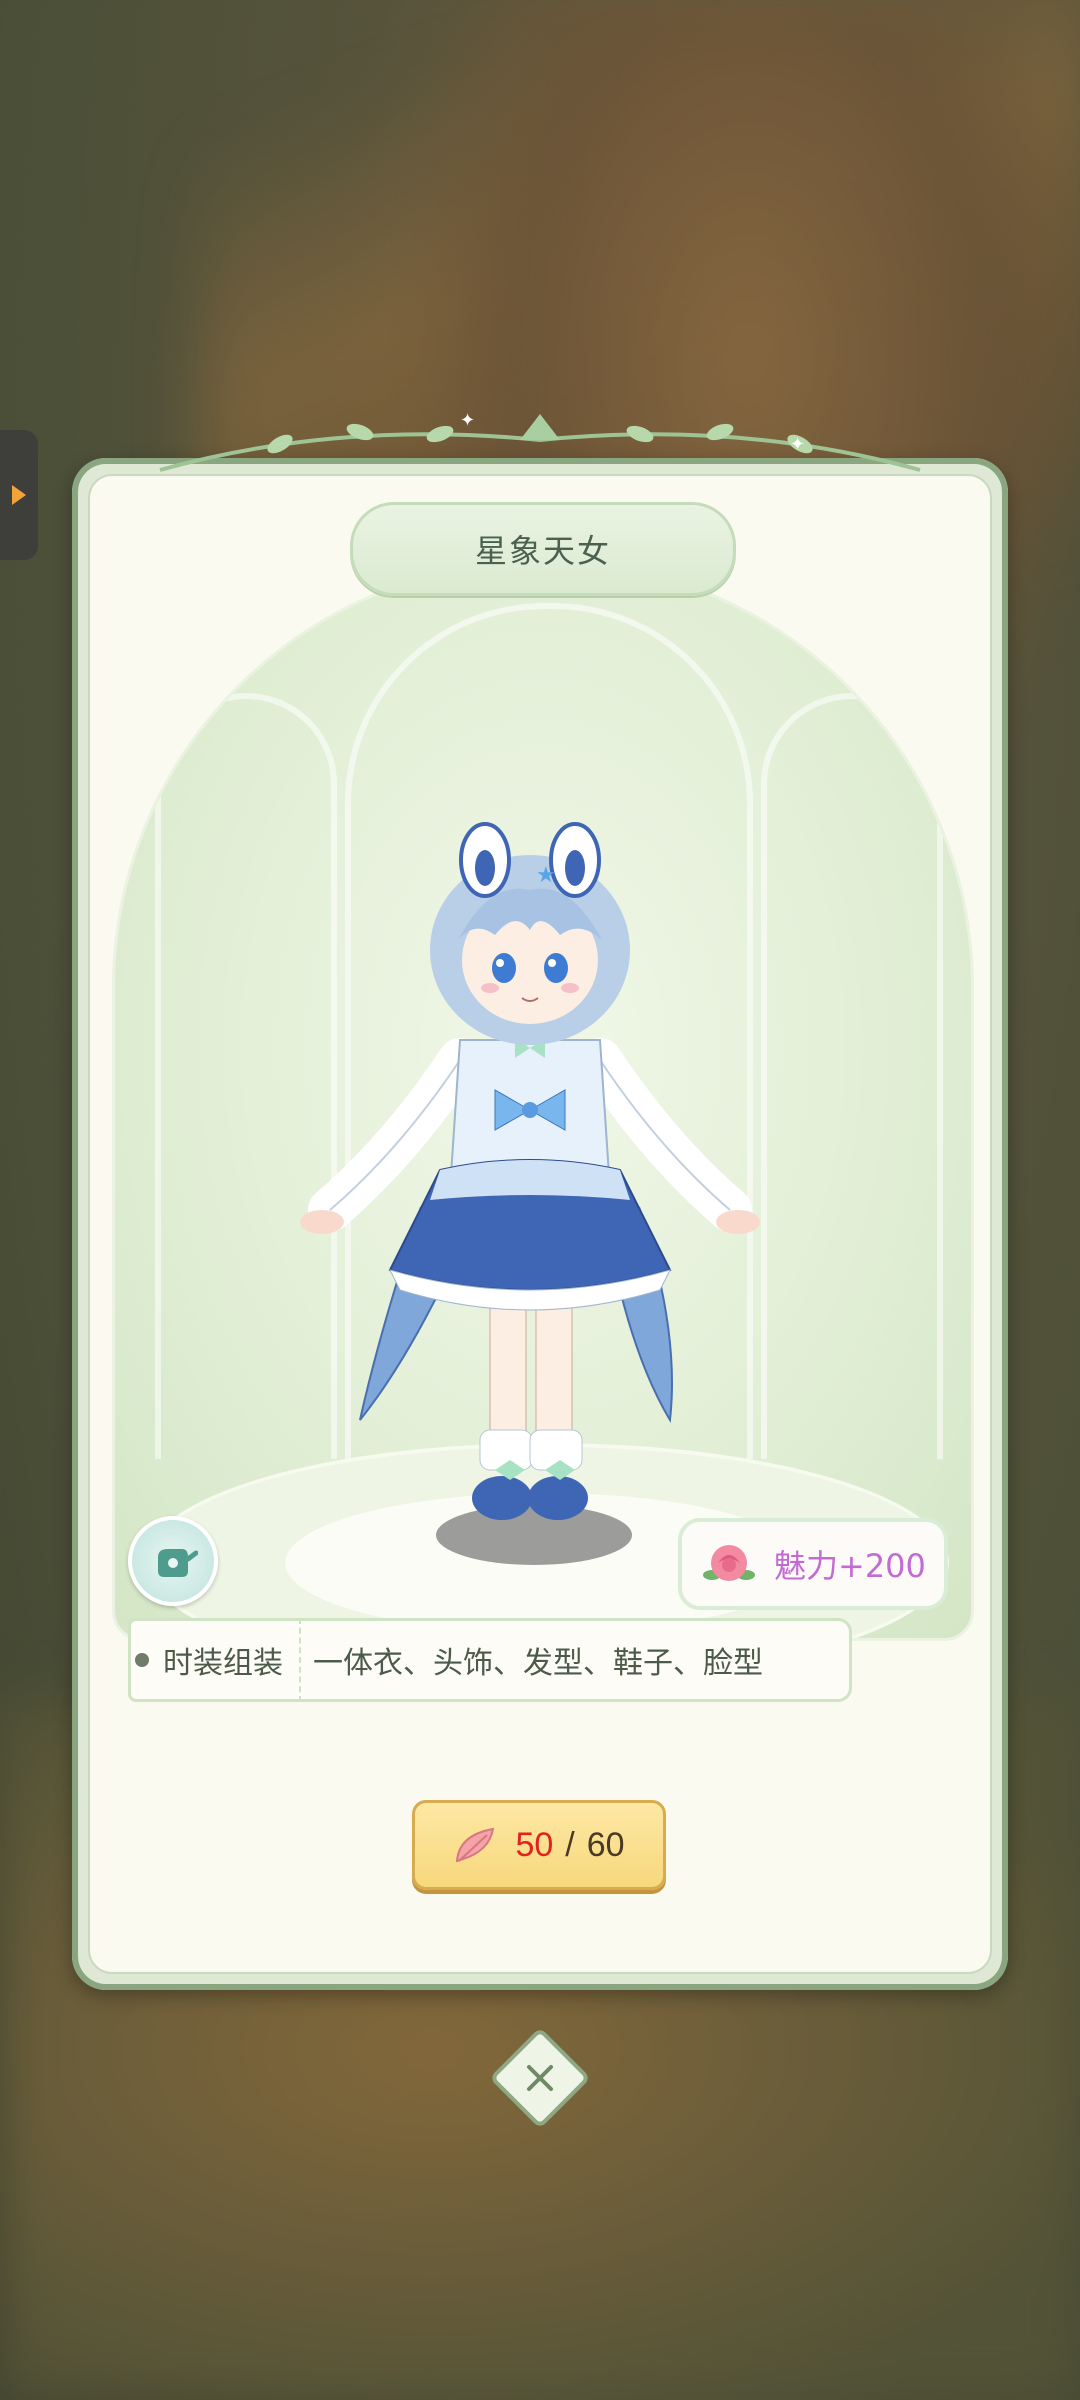  What do you see at coordinates (605, 1844) in the screenshot?
I see `required-count: 60` at bounding box center [605, 1844].